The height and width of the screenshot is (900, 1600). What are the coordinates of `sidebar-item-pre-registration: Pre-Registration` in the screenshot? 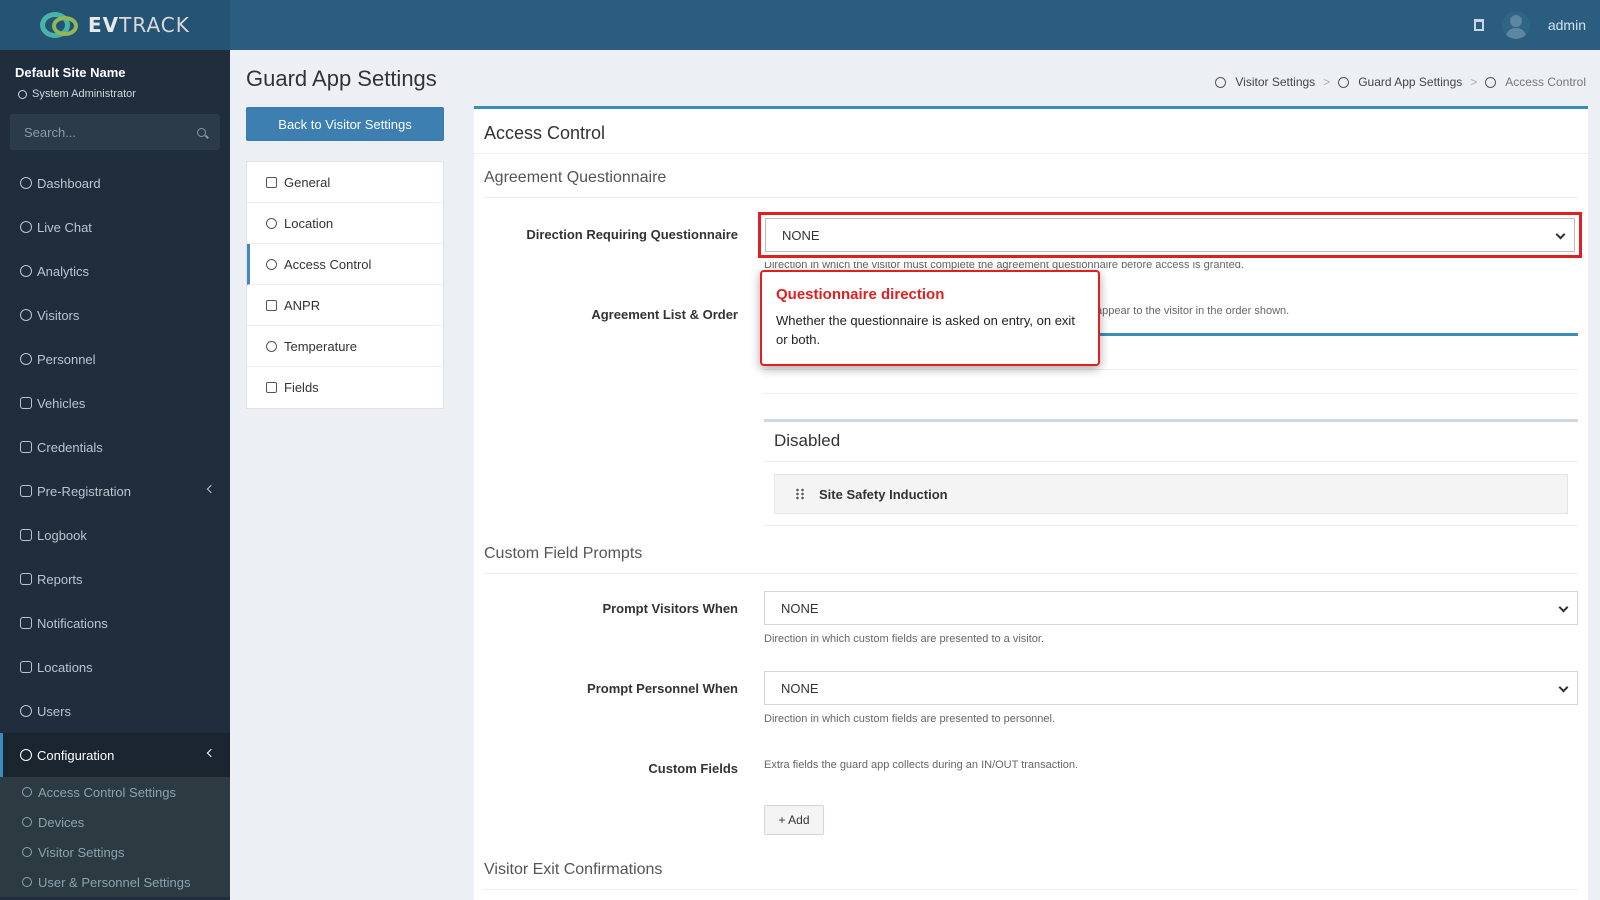 It's located at (115, 491).